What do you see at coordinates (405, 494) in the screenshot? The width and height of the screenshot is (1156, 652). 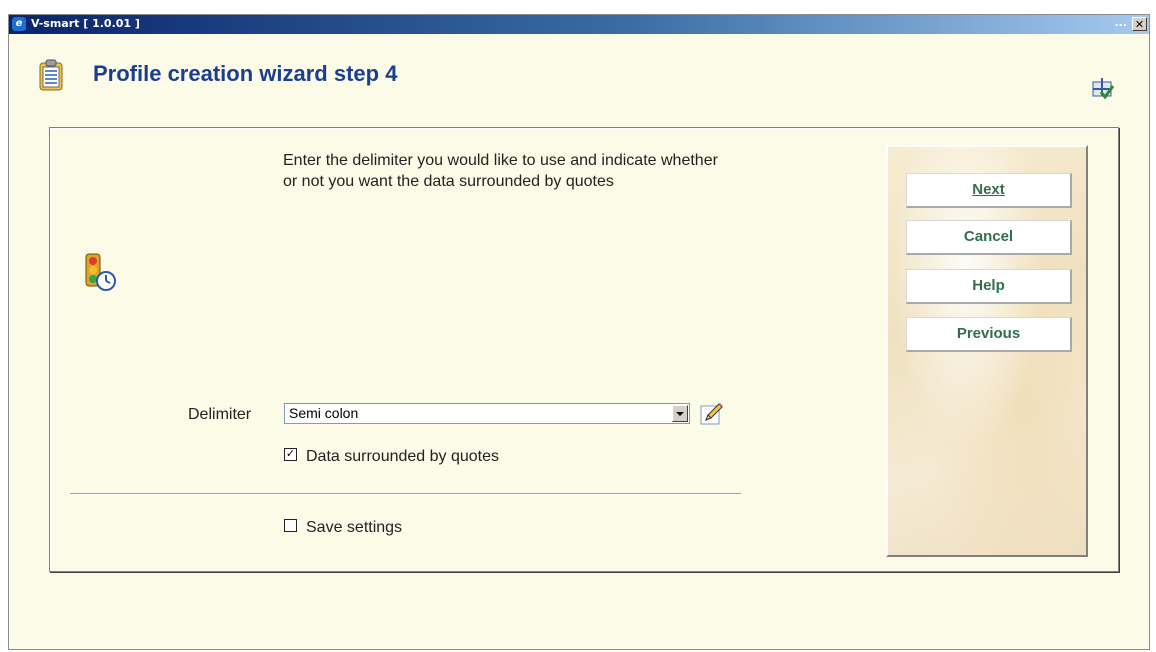 I see `divider` at bounding box center [405, 494].